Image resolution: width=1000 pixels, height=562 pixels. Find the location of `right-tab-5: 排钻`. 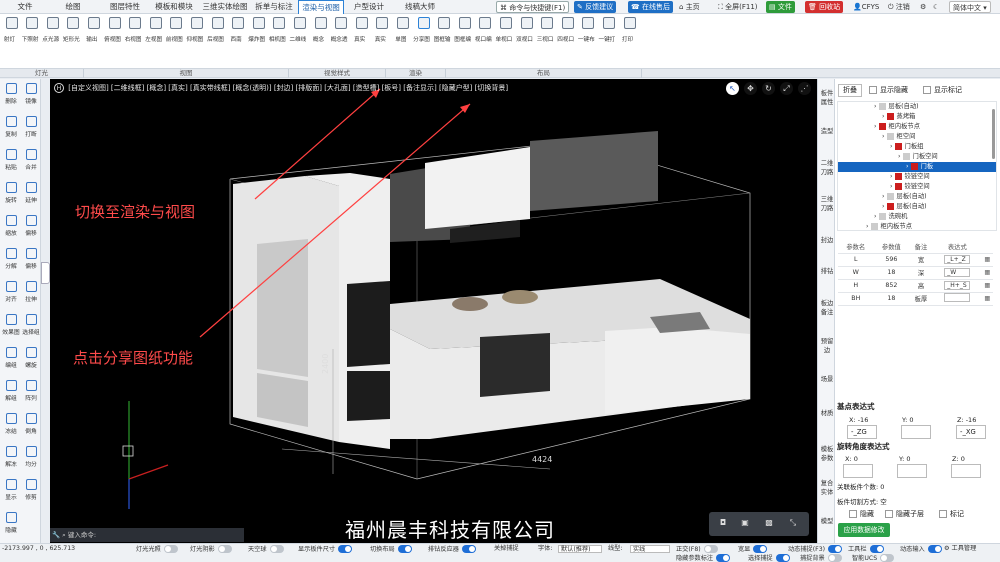

right-tab-5: 排钻 is located at coordinates (827, 271).